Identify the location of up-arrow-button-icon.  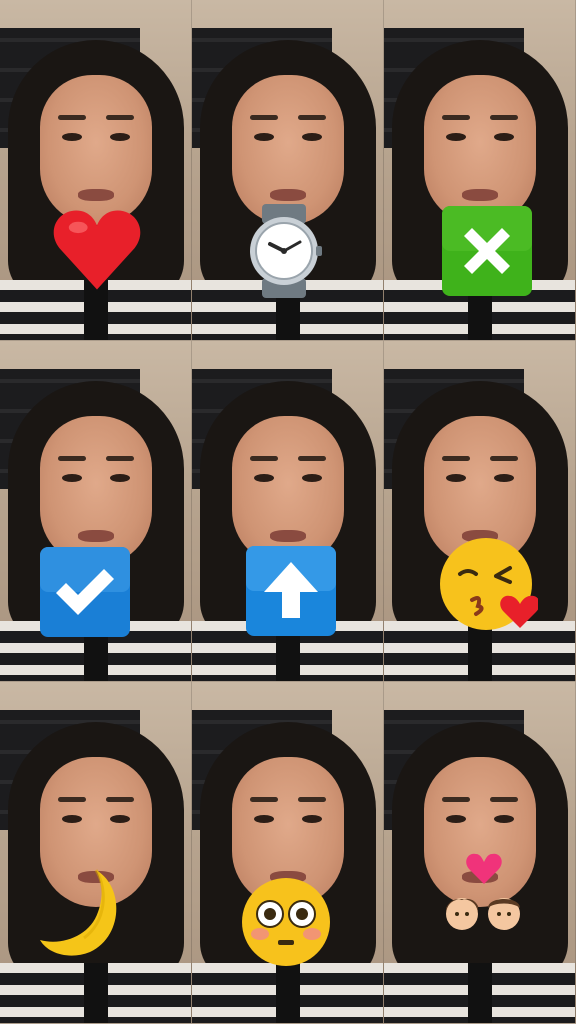
(291, 591).